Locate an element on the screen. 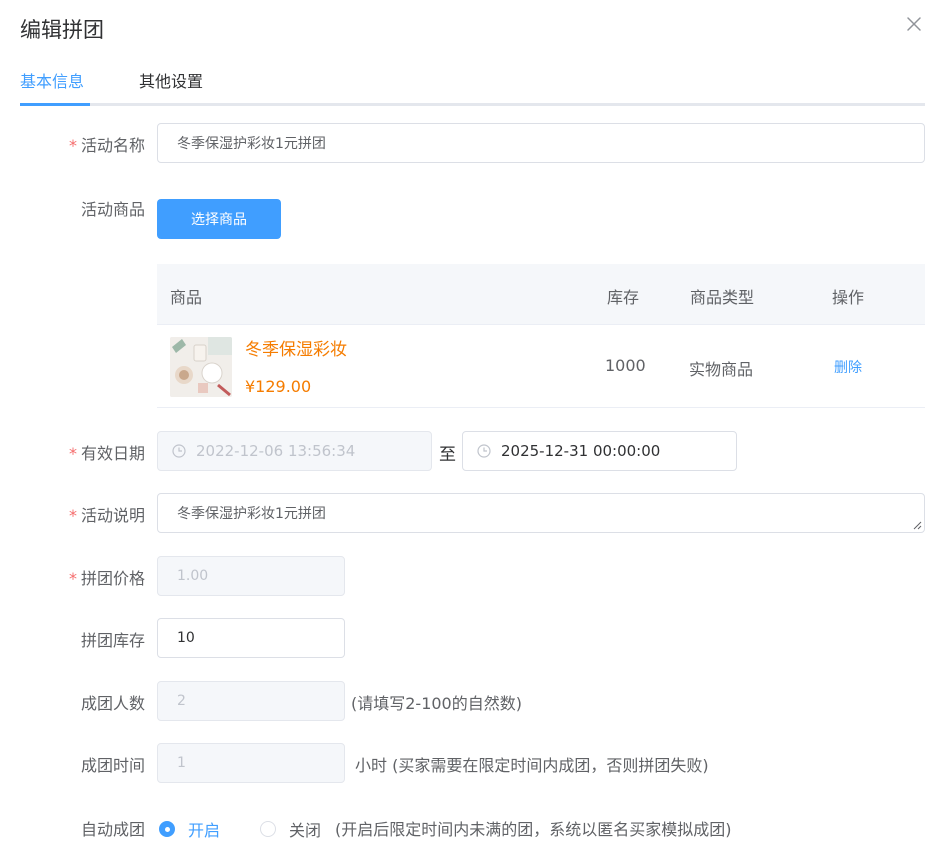  group-time-input: 1 is located at coordinates (251, 763).